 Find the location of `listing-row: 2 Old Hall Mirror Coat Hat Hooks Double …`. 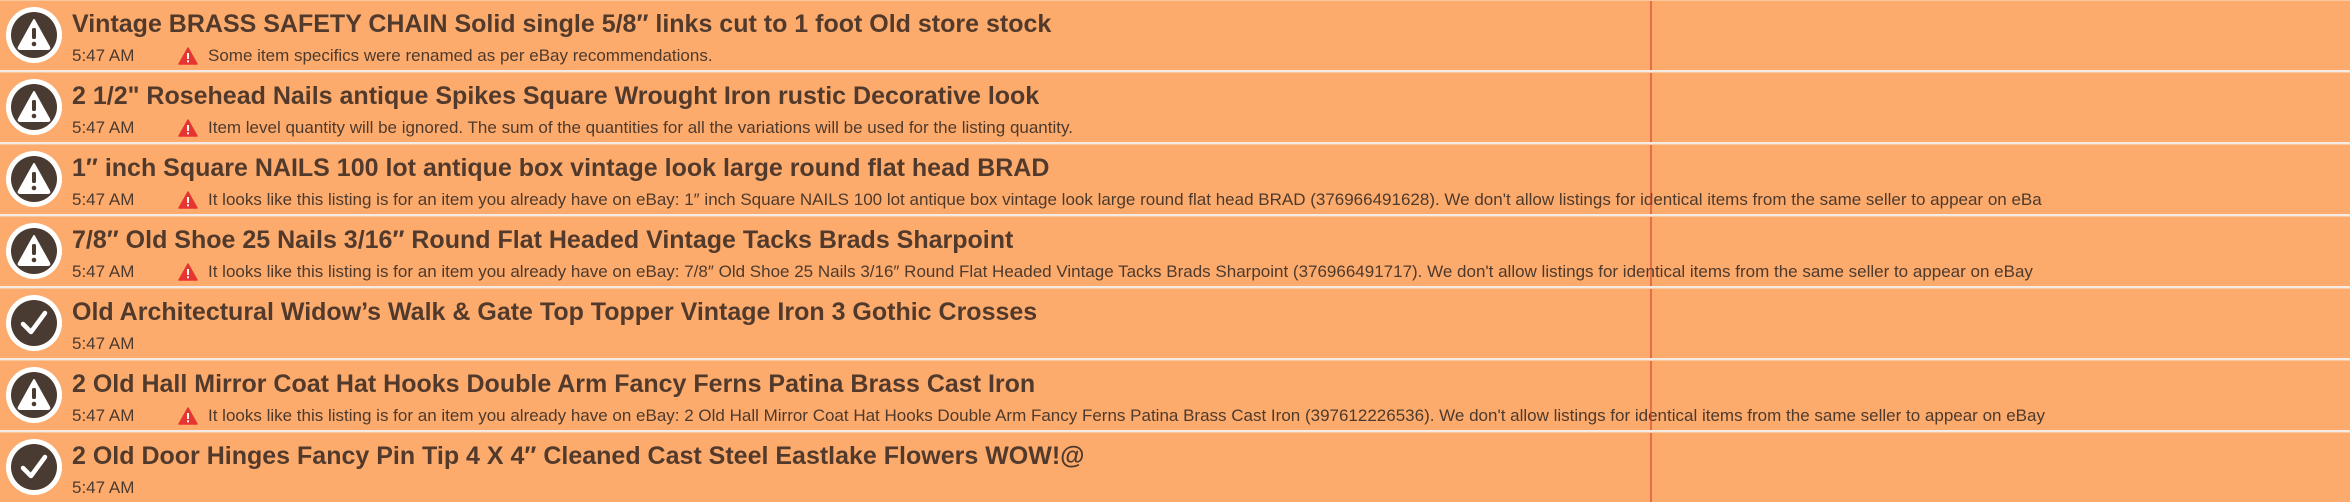

listing-row: 2 Old Hall Mirror Coat Hat Hooks Double … is located at coordinates (1175, 395).